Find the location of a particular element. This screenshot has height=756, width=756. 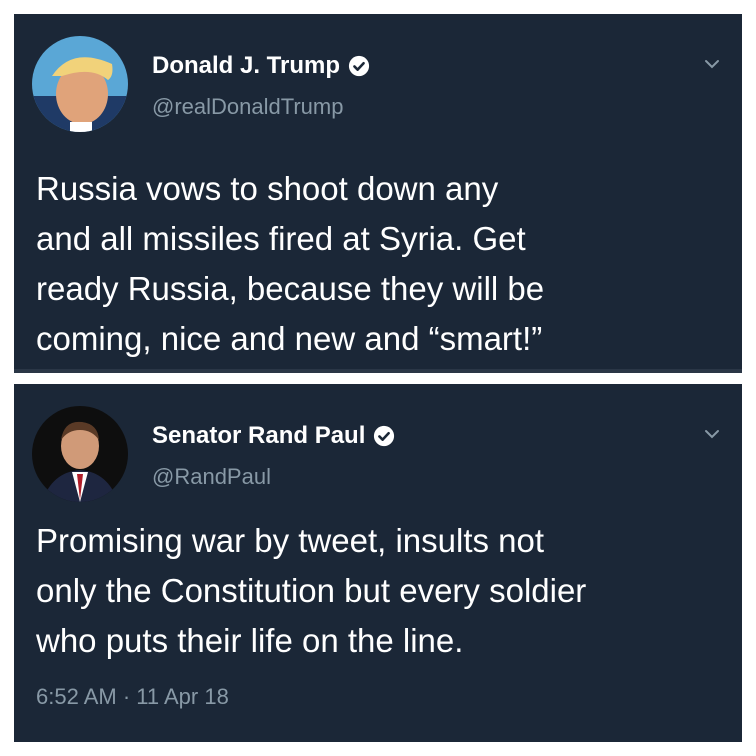

tweet-timestamp: 6:52 AM · 11 Apr 18 is located at coordinates (132, 697).